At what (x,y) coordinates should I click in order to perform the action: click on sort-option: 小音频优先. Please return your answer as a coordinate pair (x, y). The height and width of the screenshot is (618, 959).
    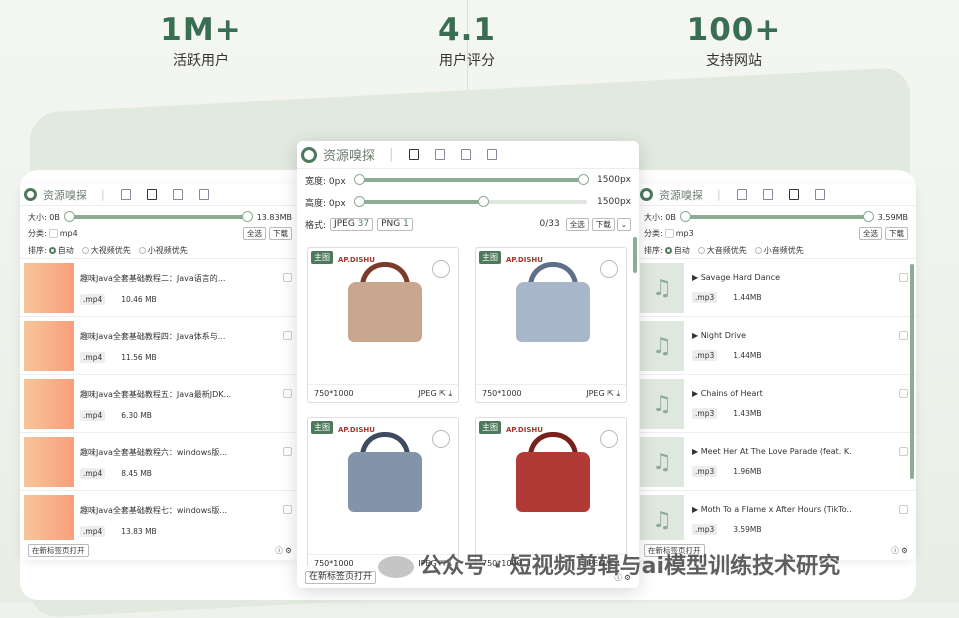
    Looking at the image, I should click on (783, 250).